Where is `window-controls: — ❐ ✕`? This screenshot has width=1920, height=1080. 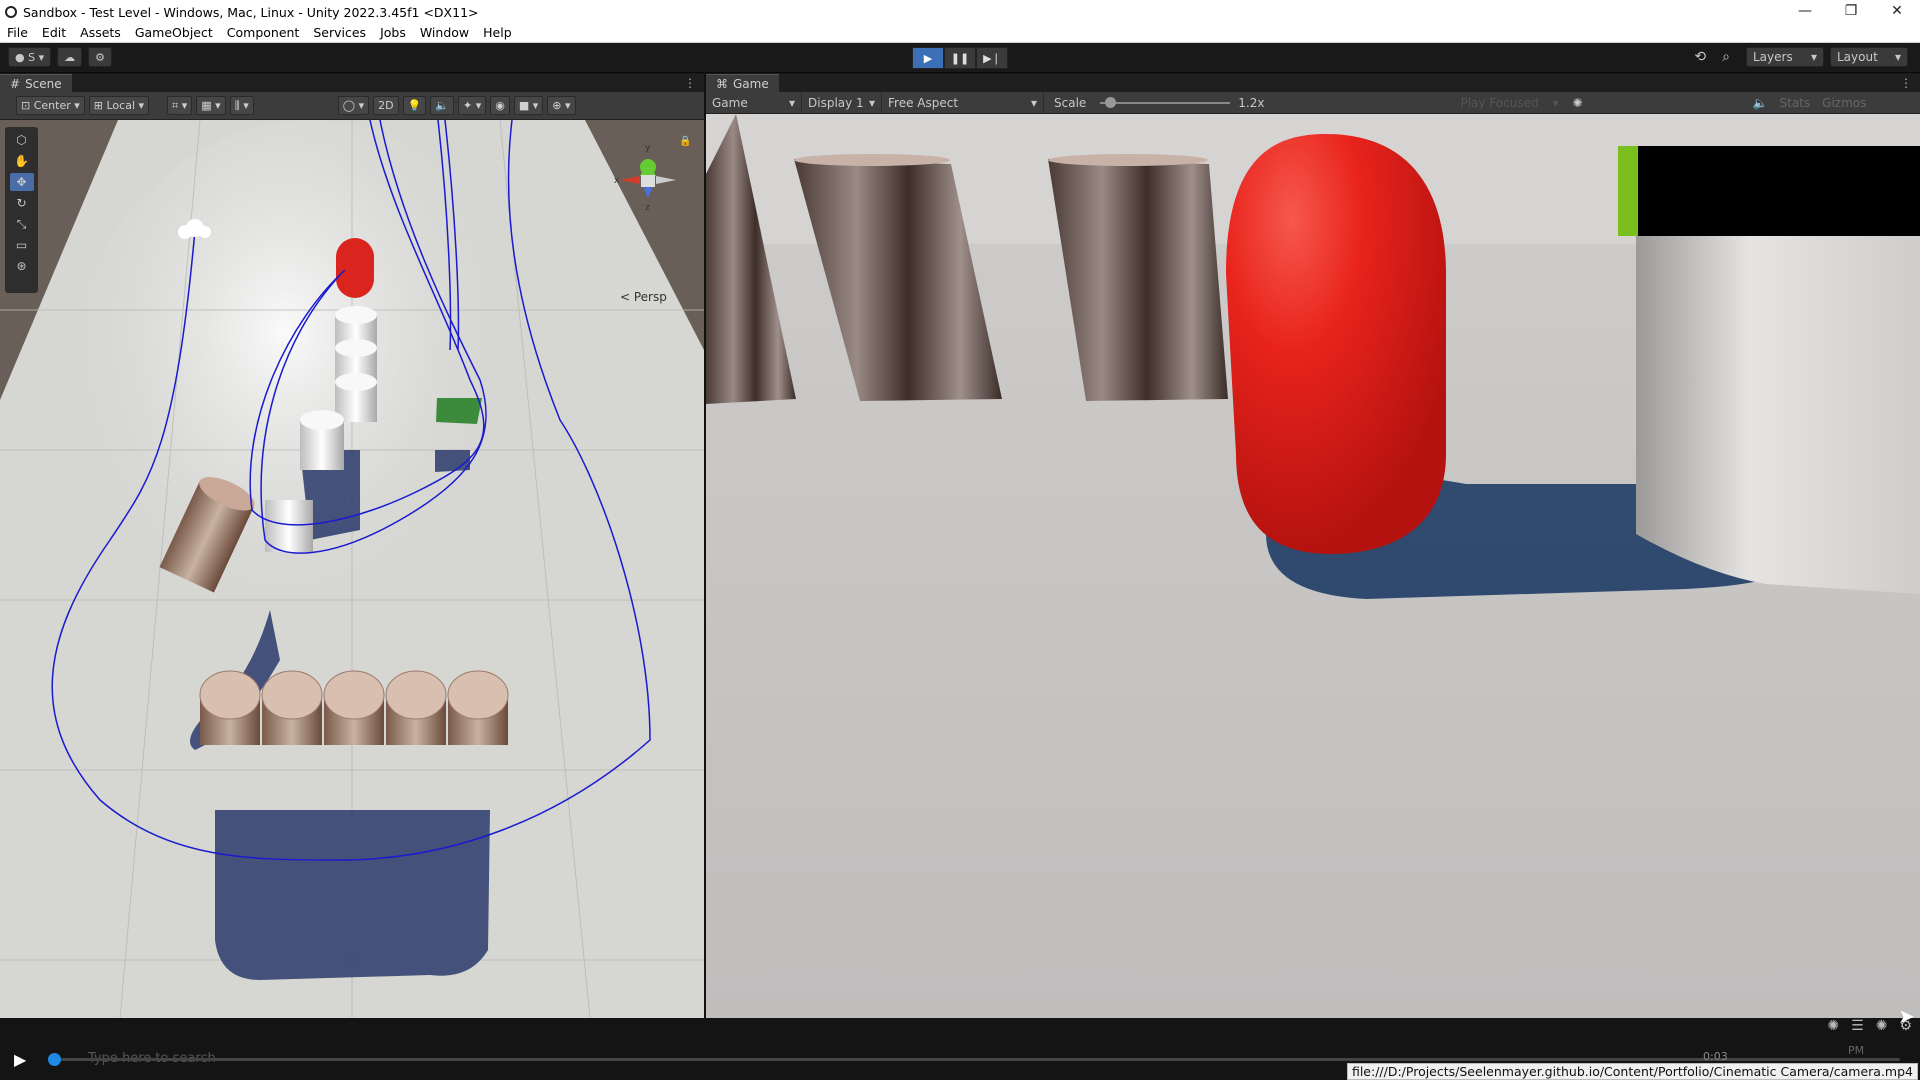 window-controls: — ❐ ✕ is located at coordinates (1851, 11).